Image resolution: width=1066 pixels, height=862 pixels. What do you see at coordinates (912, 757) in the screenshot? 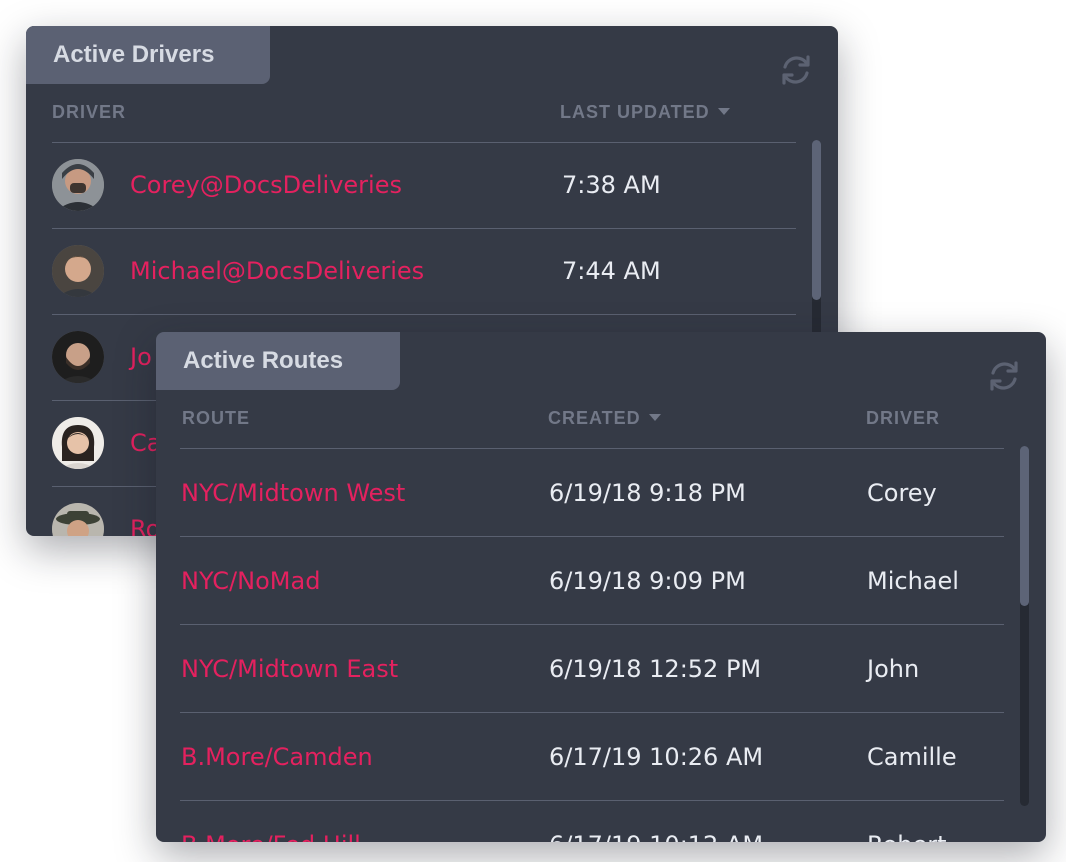
I see `driver-name: Camille` at bounding box center [912, 757].